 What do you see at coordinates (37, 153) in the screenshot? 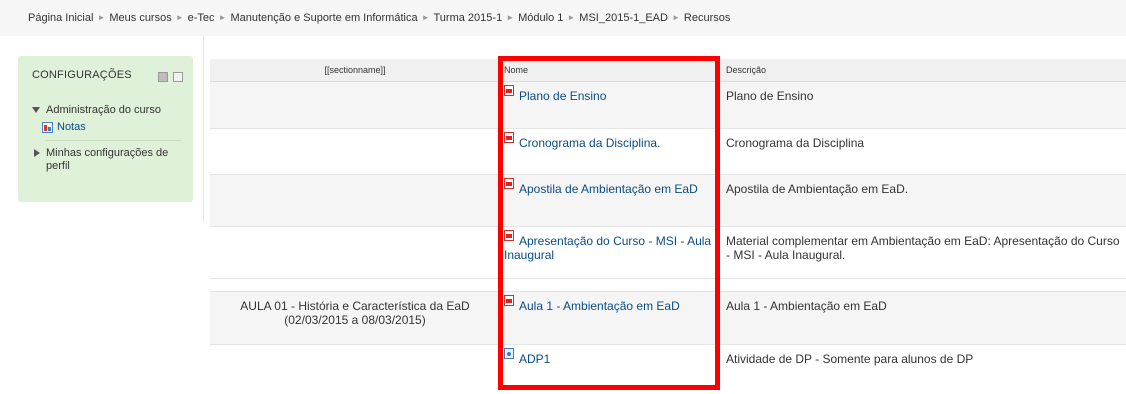
I see `collapsed-arrow-icon` at bounding box center [37, 153].